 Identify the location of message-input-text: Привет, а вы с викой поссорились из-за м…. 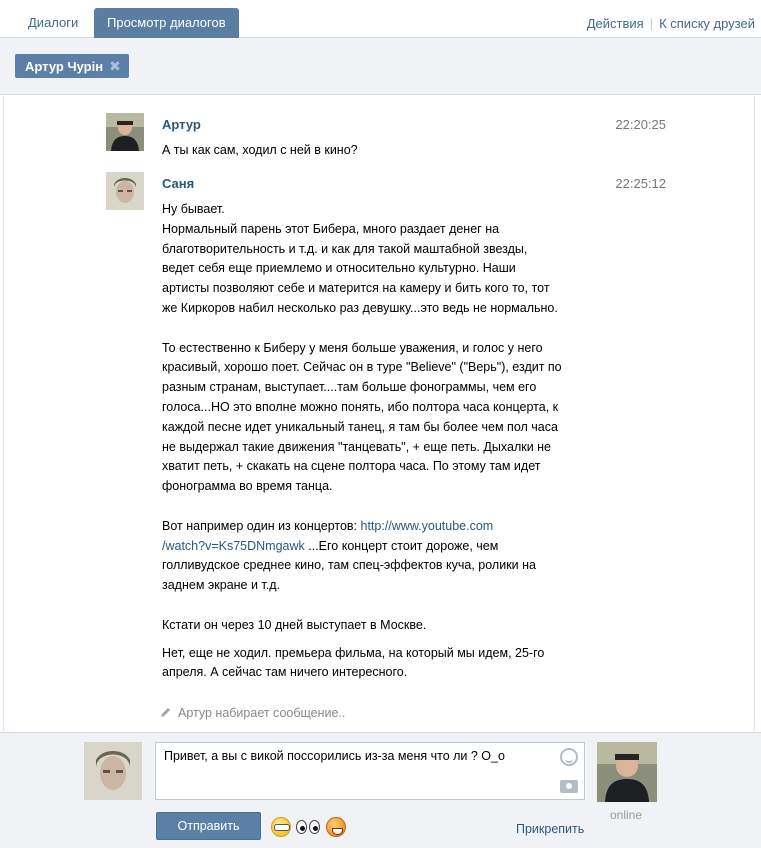
(334, 756).